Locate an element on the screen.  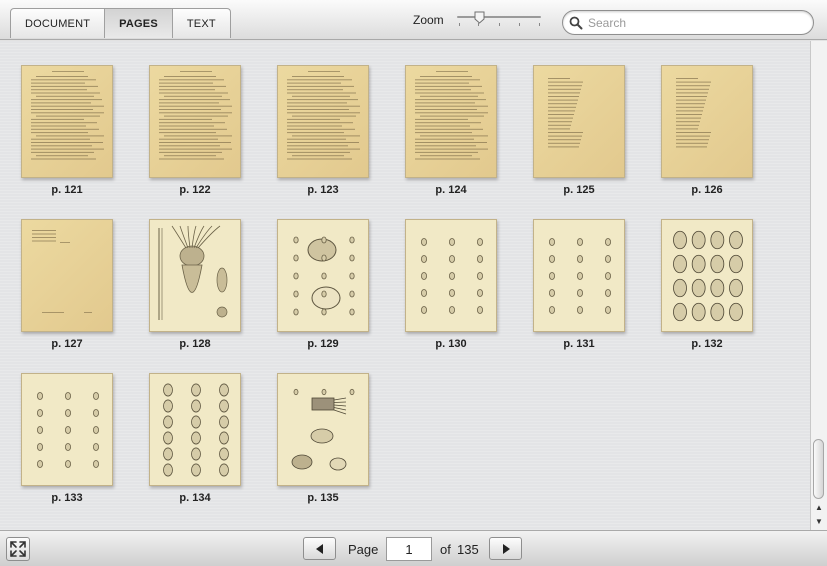
next-page-button is located at coordinates (505, 548).